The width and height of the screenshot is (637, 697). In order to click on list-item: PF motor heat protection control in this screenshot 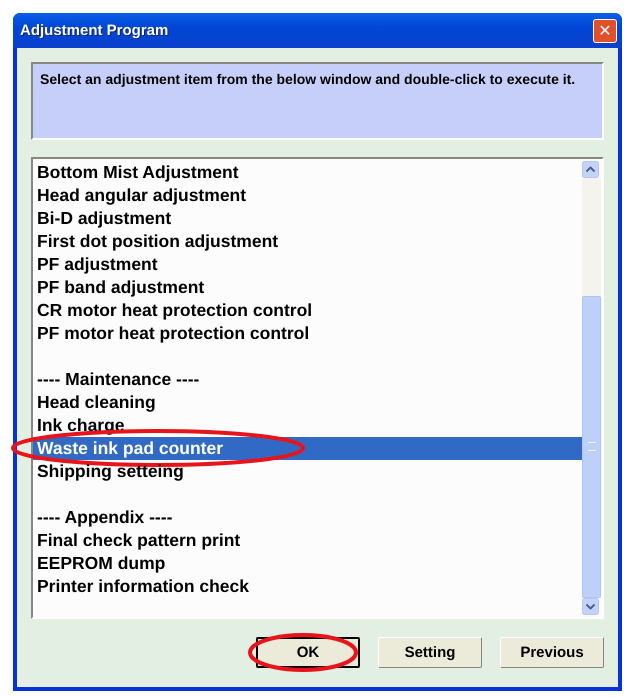, I will do `click(307, 333)`.